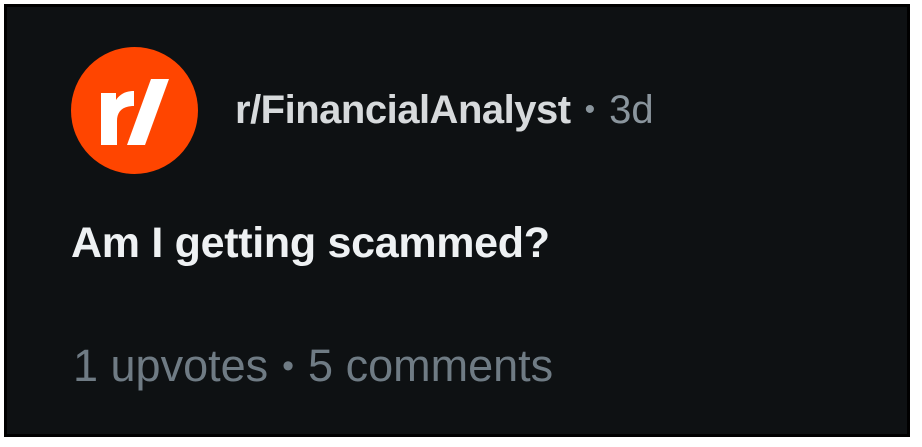 The width and height of the screenshot is (922, 447). What do you see at coordinates (170, 365) in the screenshot?
I see `upvote-count: 1 upvotes` at bounding box center [170, 365].